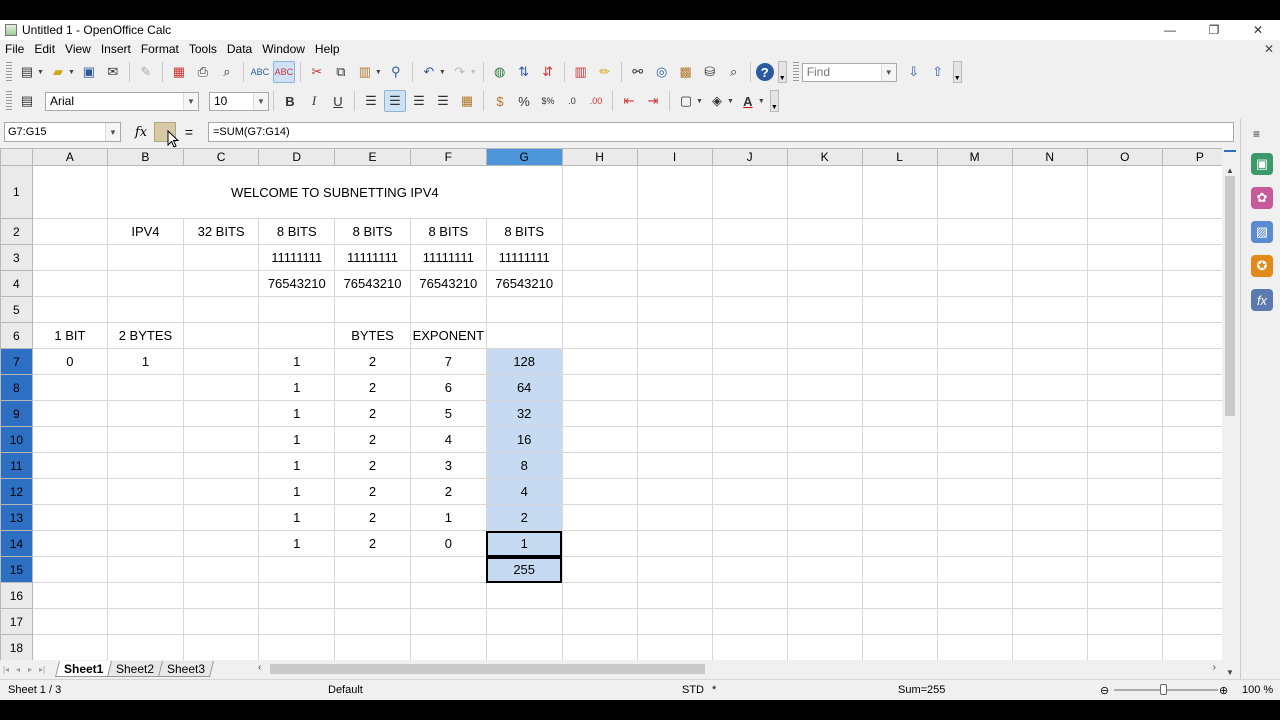  Describe the element at coordinates (824, 283) in the screenshot. I see `cell-k4` at that location.